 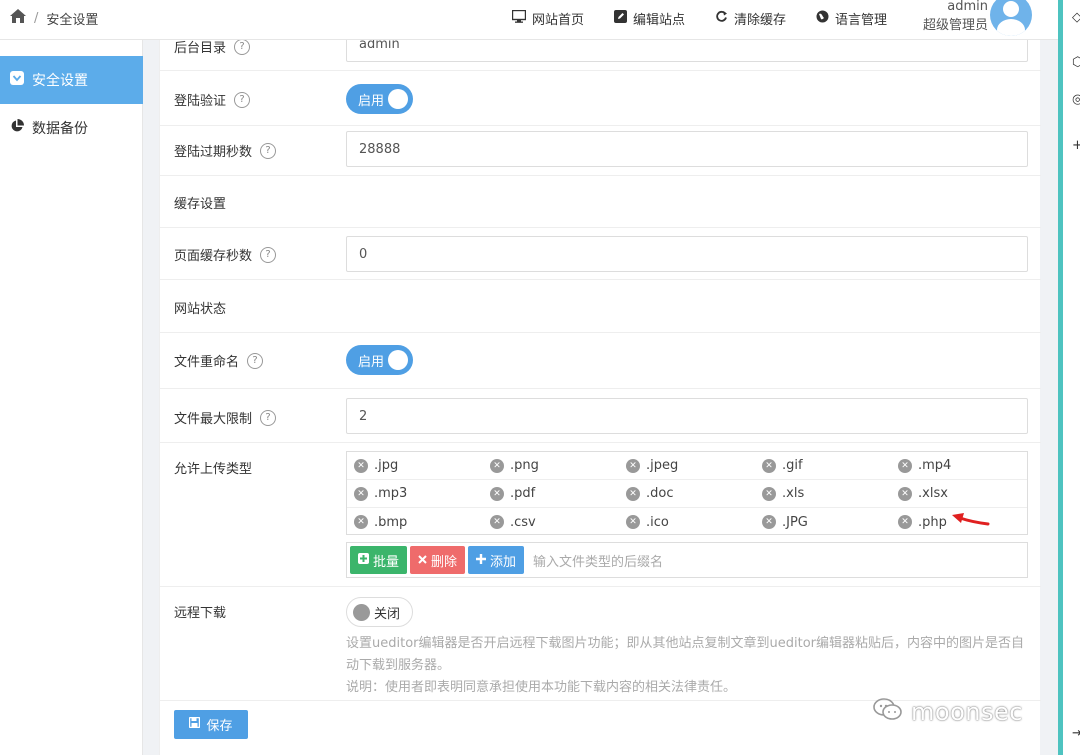 I want to click on nav-language: 语言管理, so click(x=851, y=18).